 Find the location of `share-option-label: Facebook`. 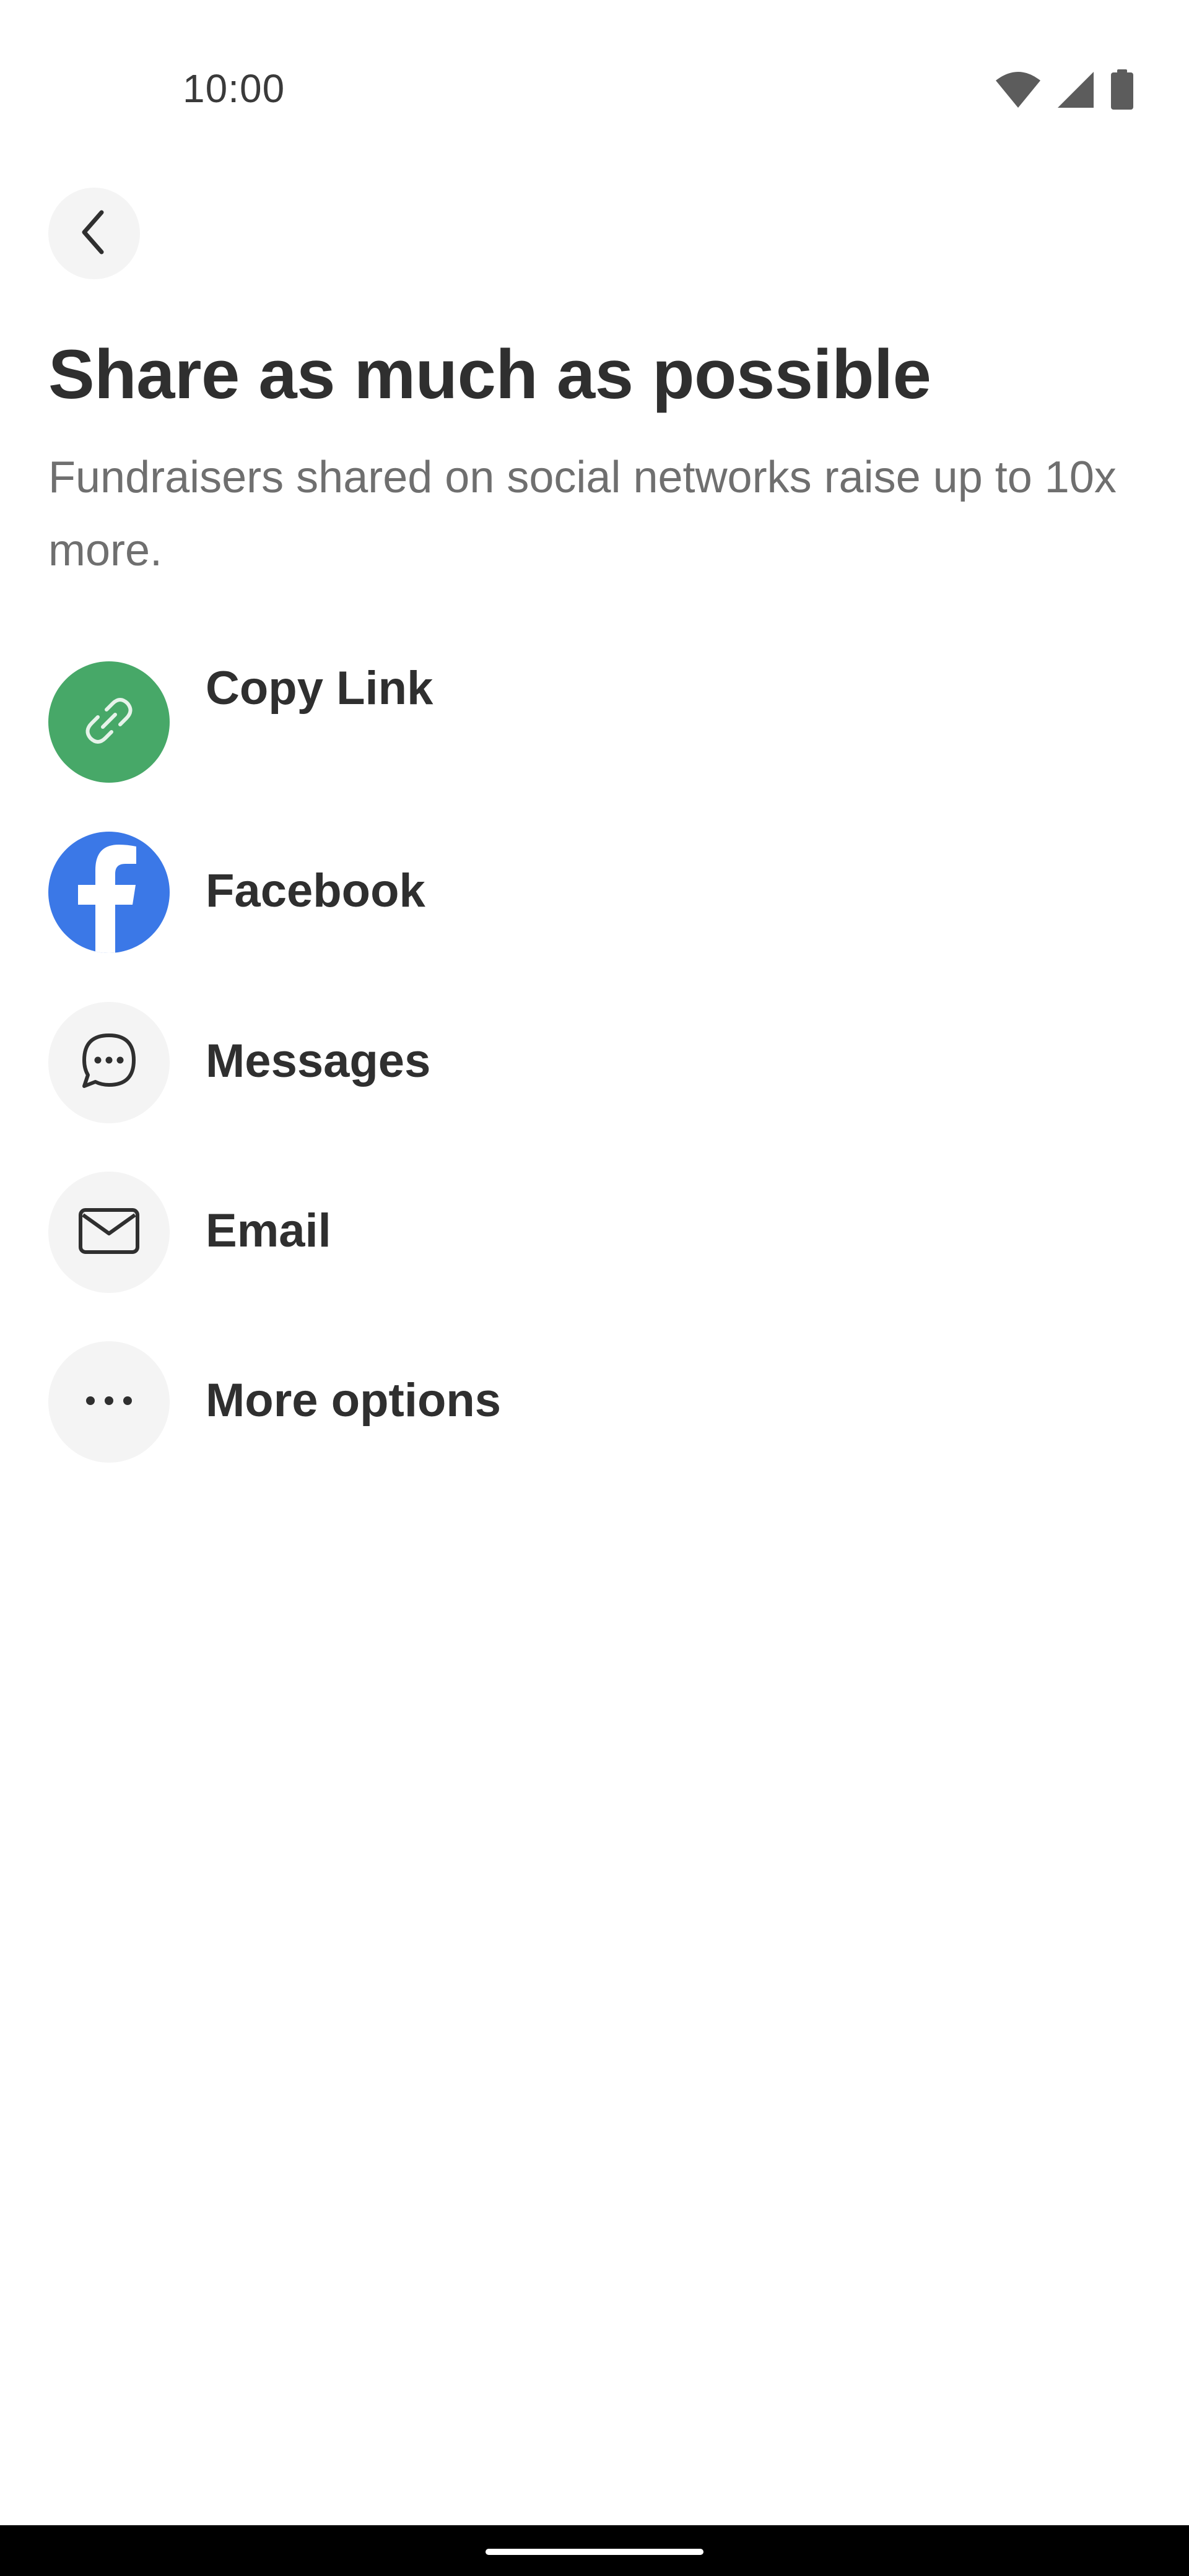

share-option-label: Facebook is located at coordinates (315, 890).